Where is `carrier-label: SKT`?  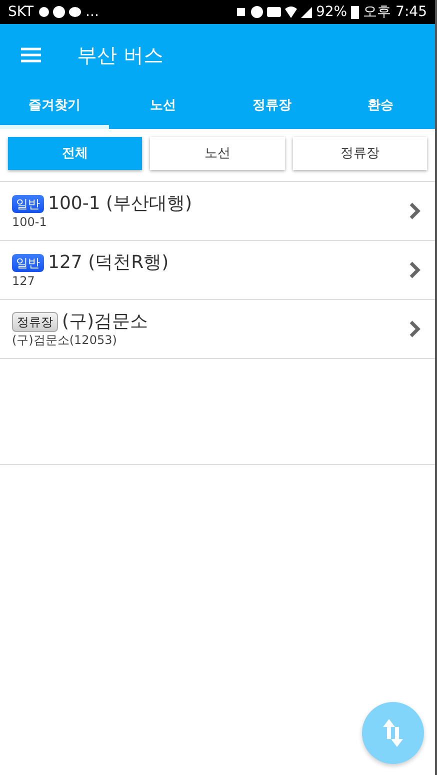 carrier-label: SKT is located at coordinates (21, 12).